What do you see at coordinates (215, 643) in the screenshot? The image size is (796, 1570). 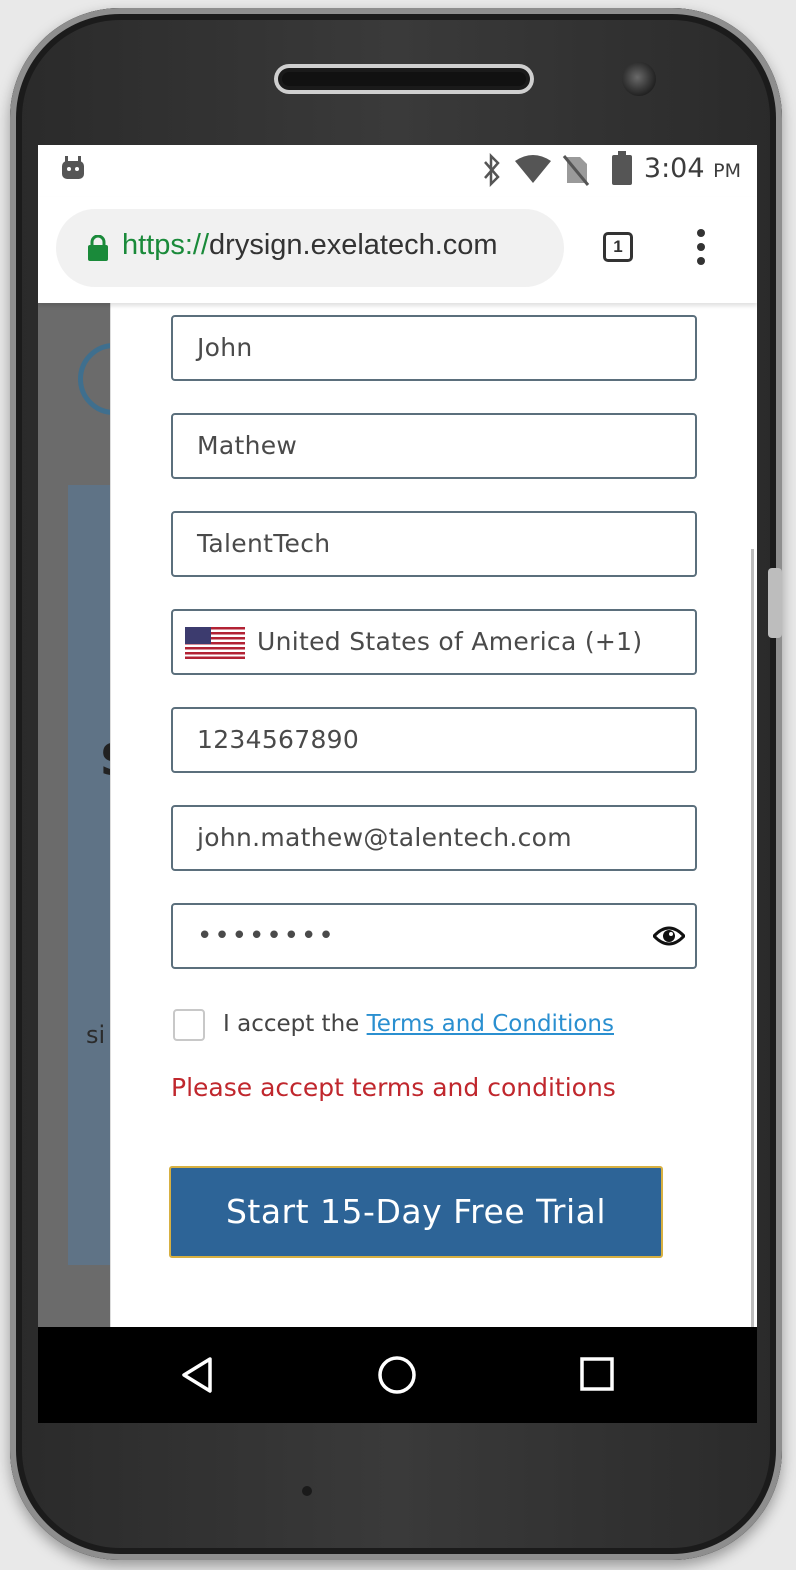 I see `us-flag-icon` at bounding box center [215, 643].